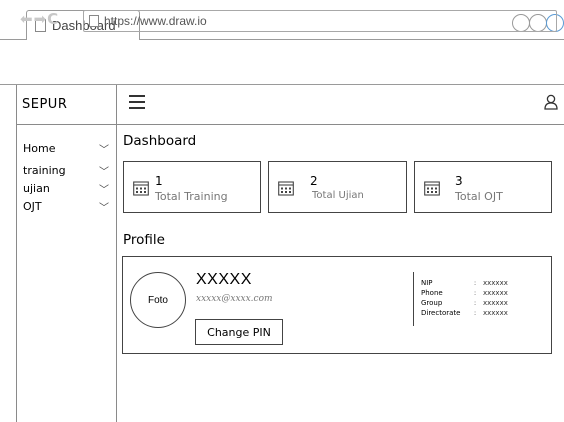 This screenshot has width=564, height=422. I want to click on app-topbar, so click(340, 105).